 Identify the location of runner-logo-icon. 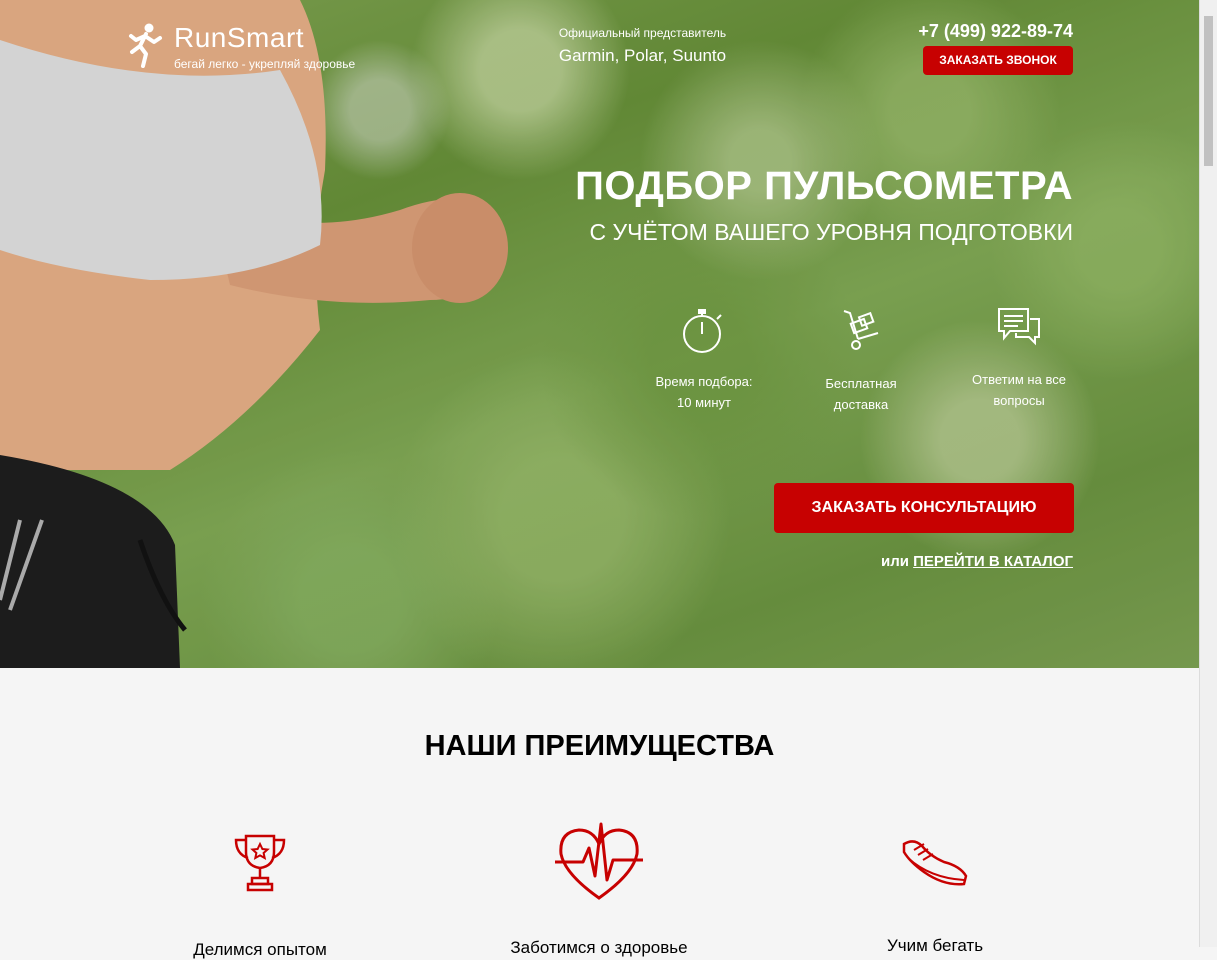
(145, 45).